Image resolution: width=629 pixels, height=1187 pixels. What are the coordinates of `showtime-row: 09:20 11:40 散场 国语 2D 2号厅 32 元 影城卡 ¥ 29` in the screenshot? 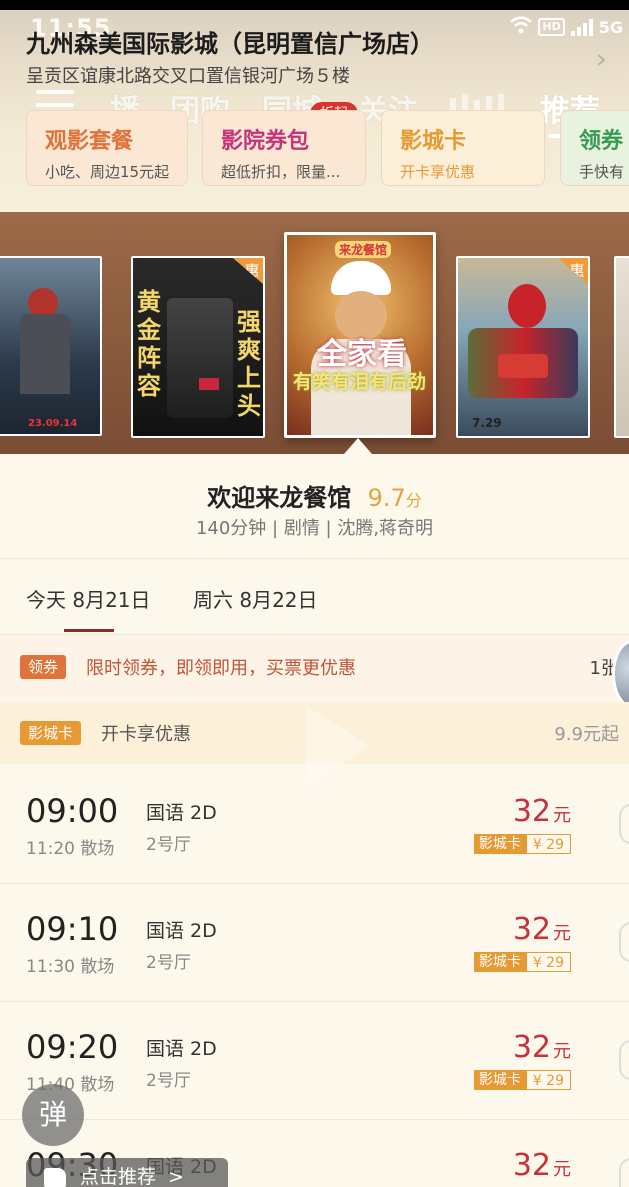 It's located at (314, 1061).